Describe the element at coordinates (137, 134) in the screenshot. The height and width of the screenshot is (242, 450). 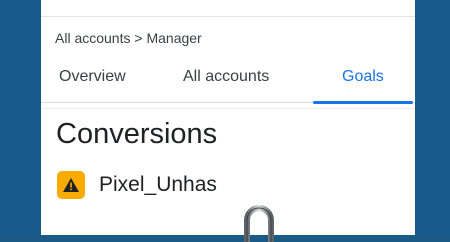
I see `page-title: Conversions` at that location.